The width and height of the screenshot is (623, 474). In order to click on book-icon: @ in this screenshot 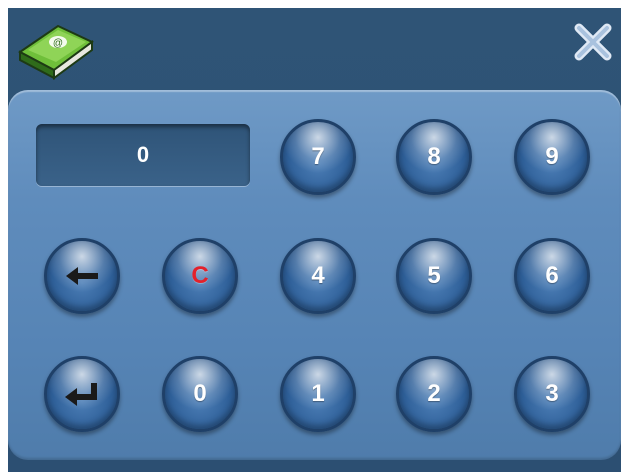, I will do `click(56, 47)`.